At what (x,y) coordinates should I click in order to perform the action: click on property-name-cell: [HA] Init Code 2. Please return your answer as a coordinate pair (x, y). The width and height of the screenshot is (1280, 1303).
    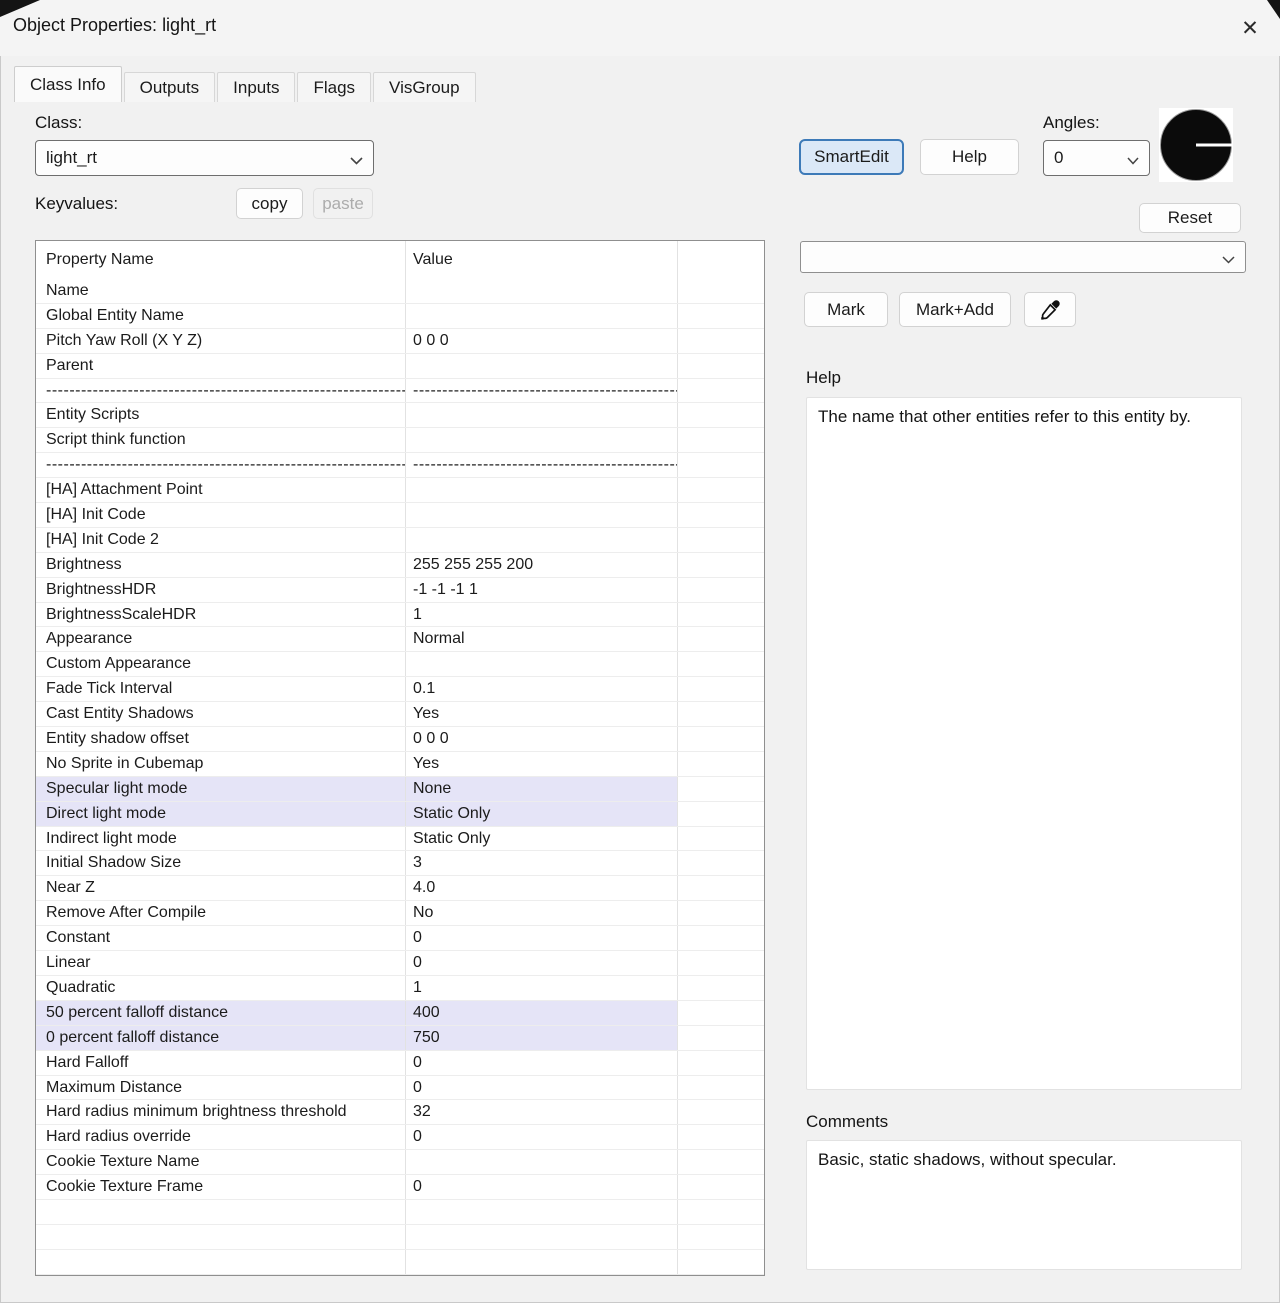
    Looking at the image, I should click on (221, 539).